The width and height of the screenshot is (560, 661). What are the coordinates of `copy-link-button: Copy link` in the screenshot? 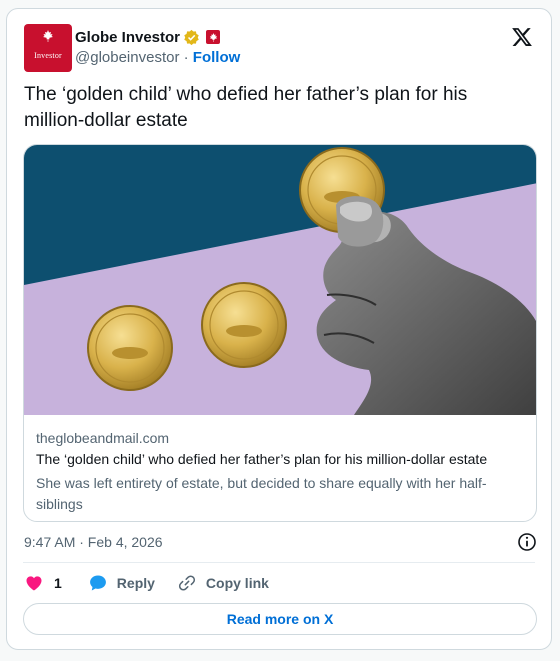 It's located at (223, 583).